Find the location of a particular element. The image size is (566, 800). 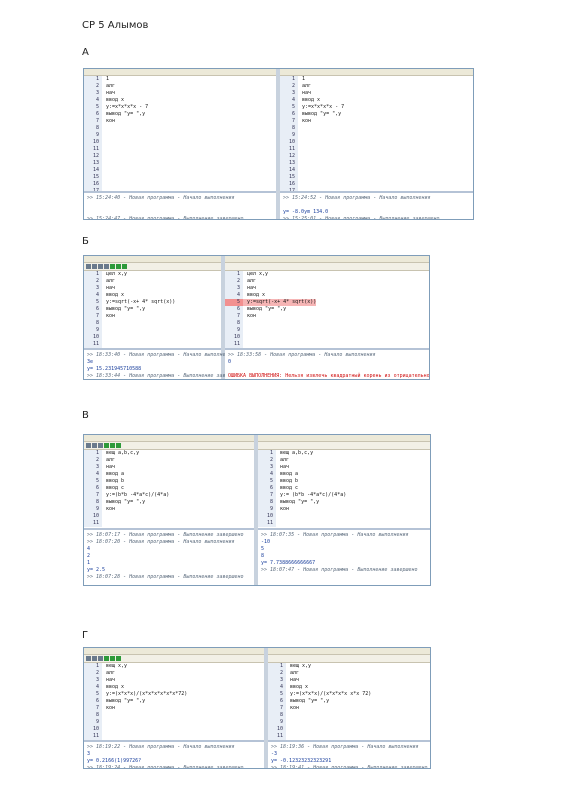

code-line: 1 вещ x,y is located at coordinates (349, 666).